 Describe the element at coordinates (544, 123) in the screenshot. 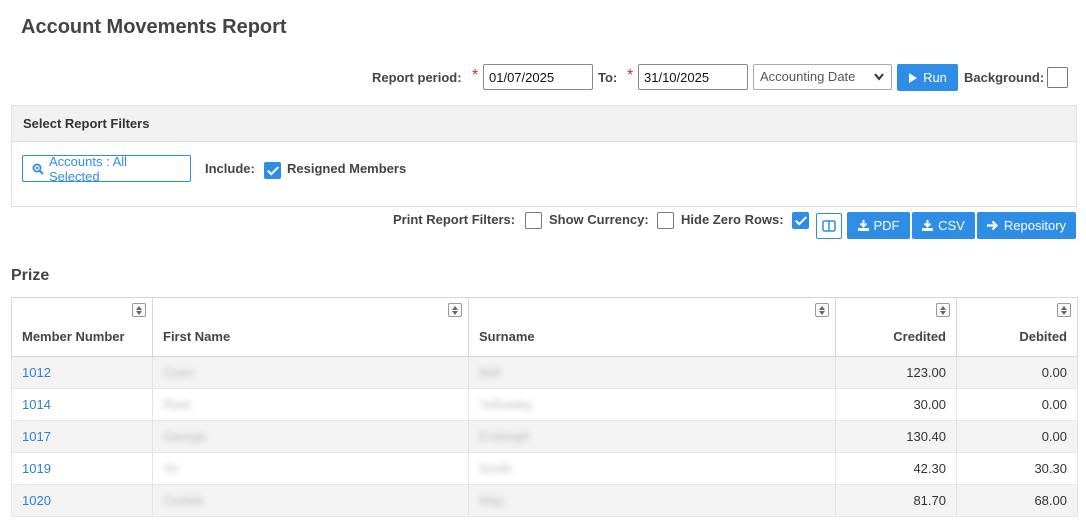

I see `filters-header: Select Report Filters` at that location.